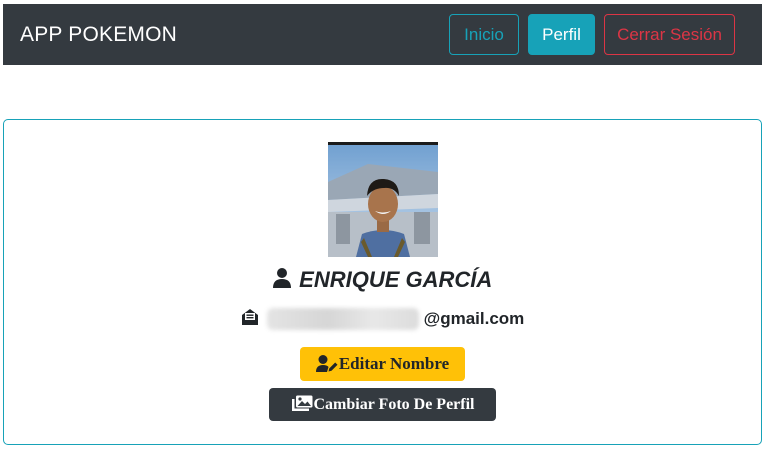 The height and width of the screenshot is (455, 776). What do you see at coordinates (98, 35) in the screenshot?
I see `app-brand: APP POKEMON` at bounding box center [98, 35].